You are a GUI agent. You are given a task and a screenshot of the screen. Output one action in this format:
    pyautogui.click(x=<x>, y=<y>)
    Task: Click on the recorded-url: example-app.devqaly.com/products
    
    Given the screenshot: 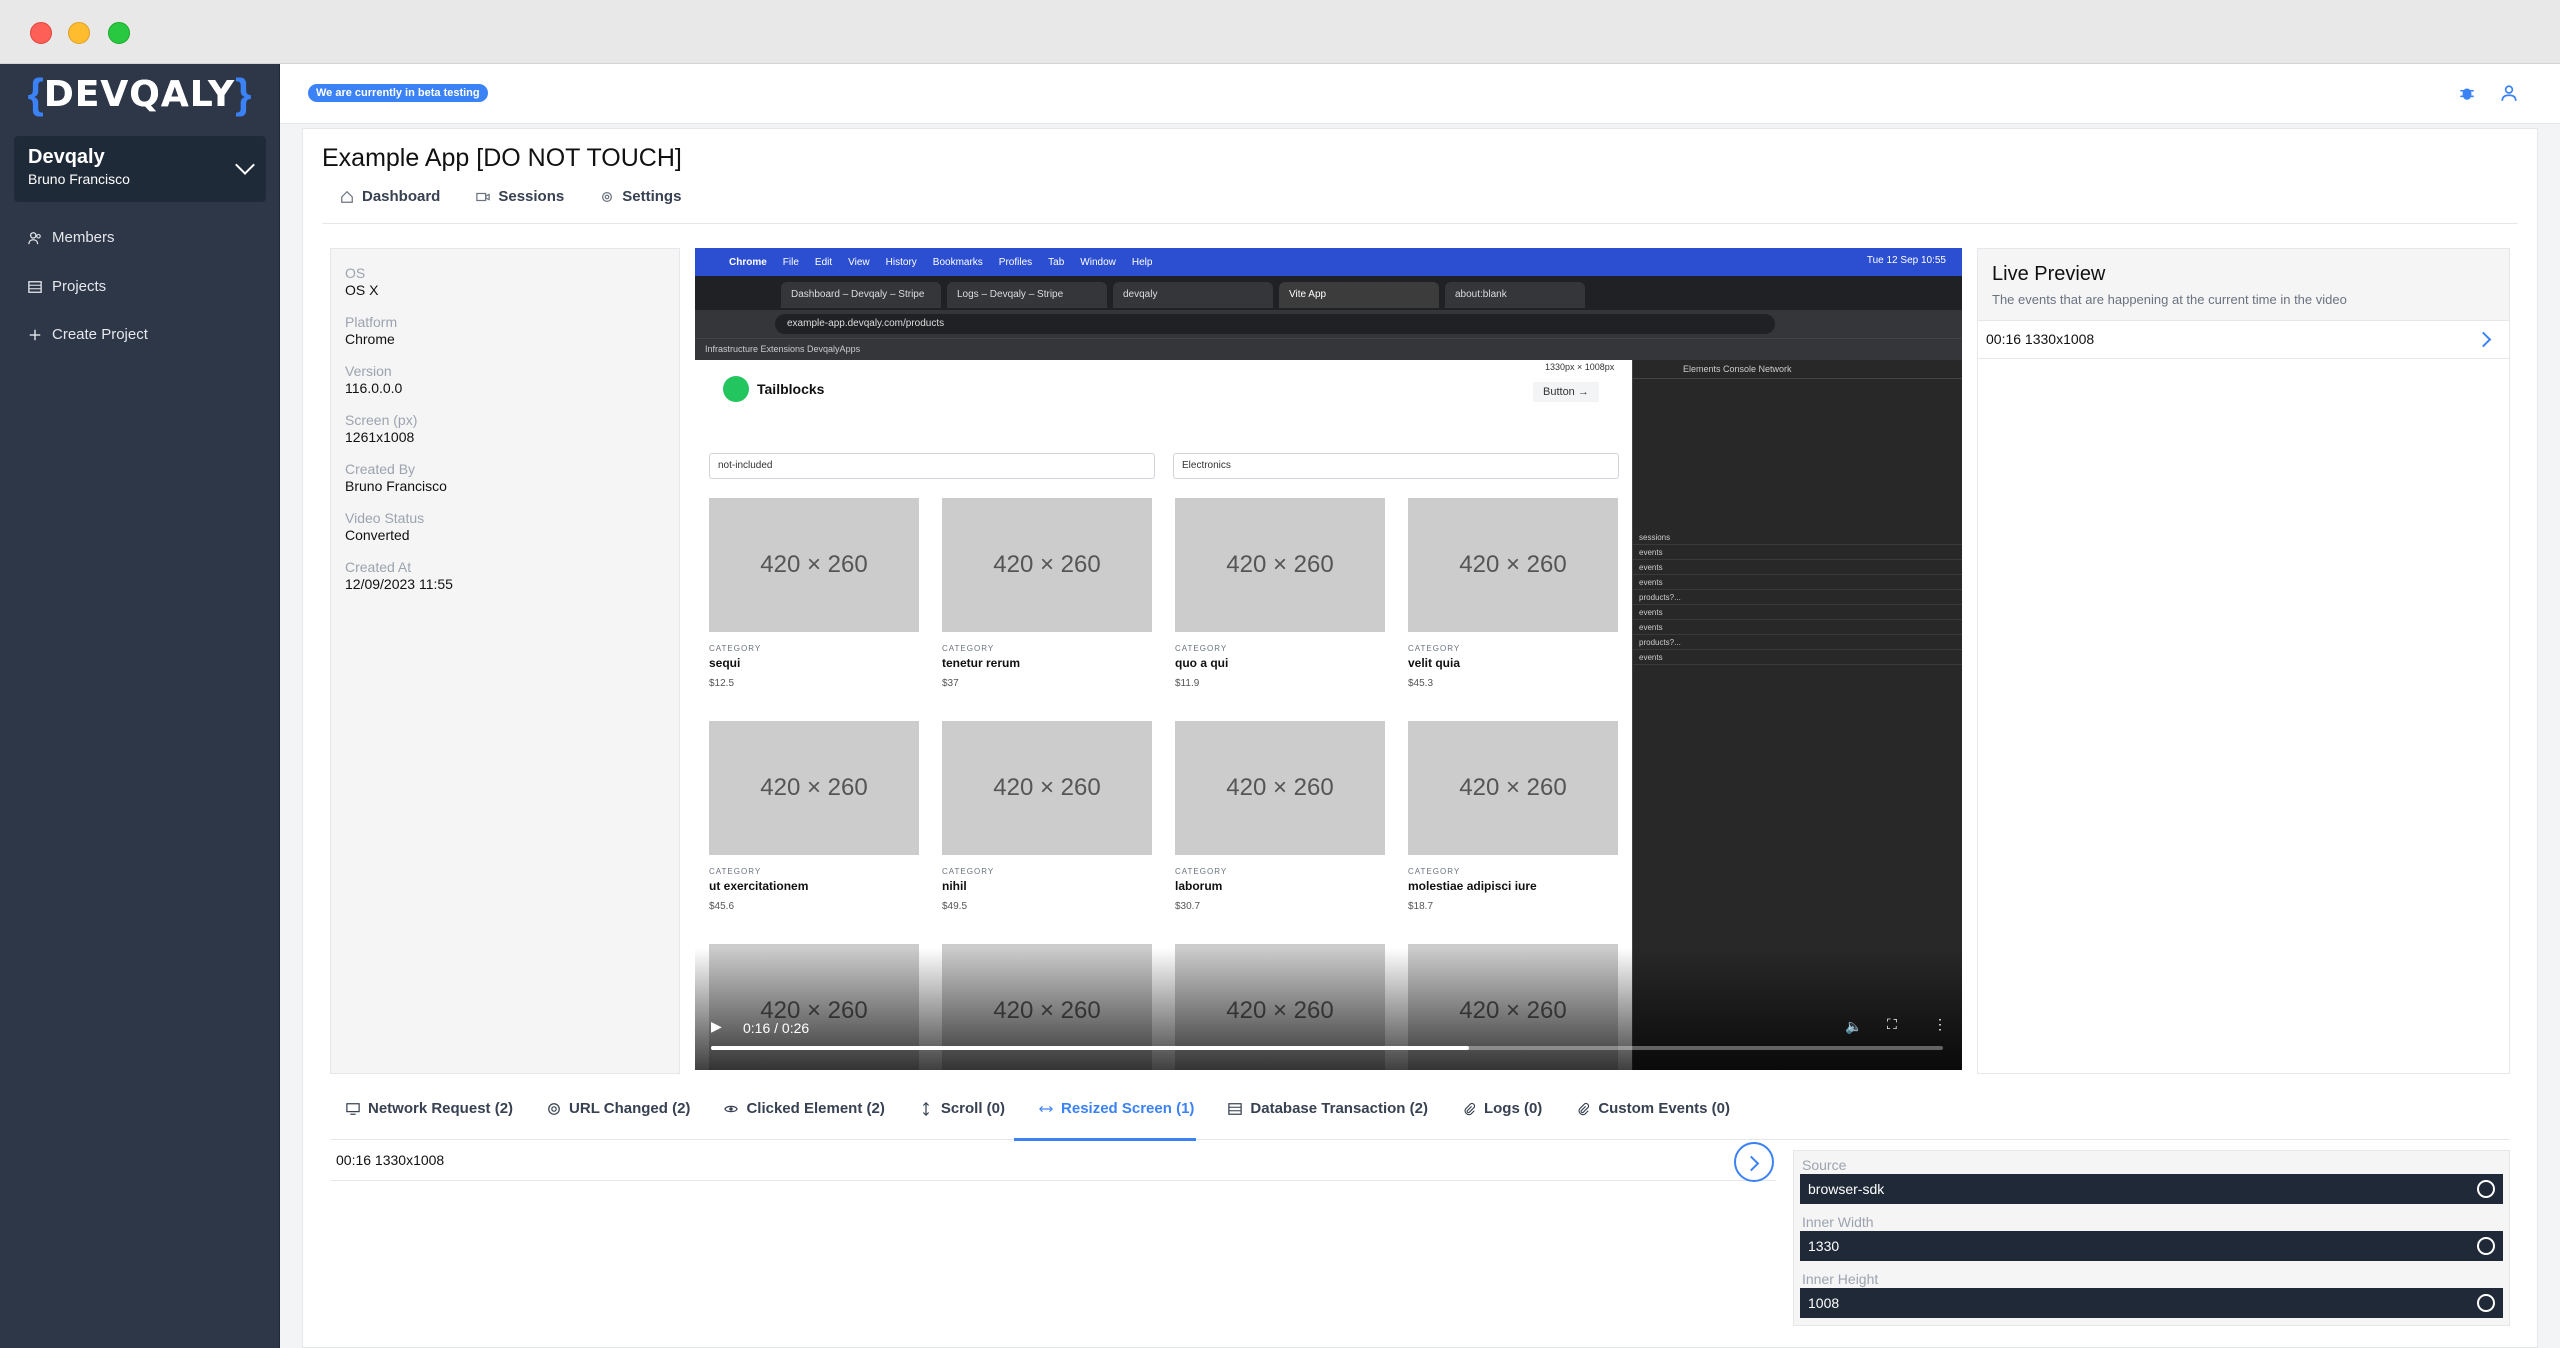 What is the action you would take?
    pyautogui.click(x=1275, y=324)
    